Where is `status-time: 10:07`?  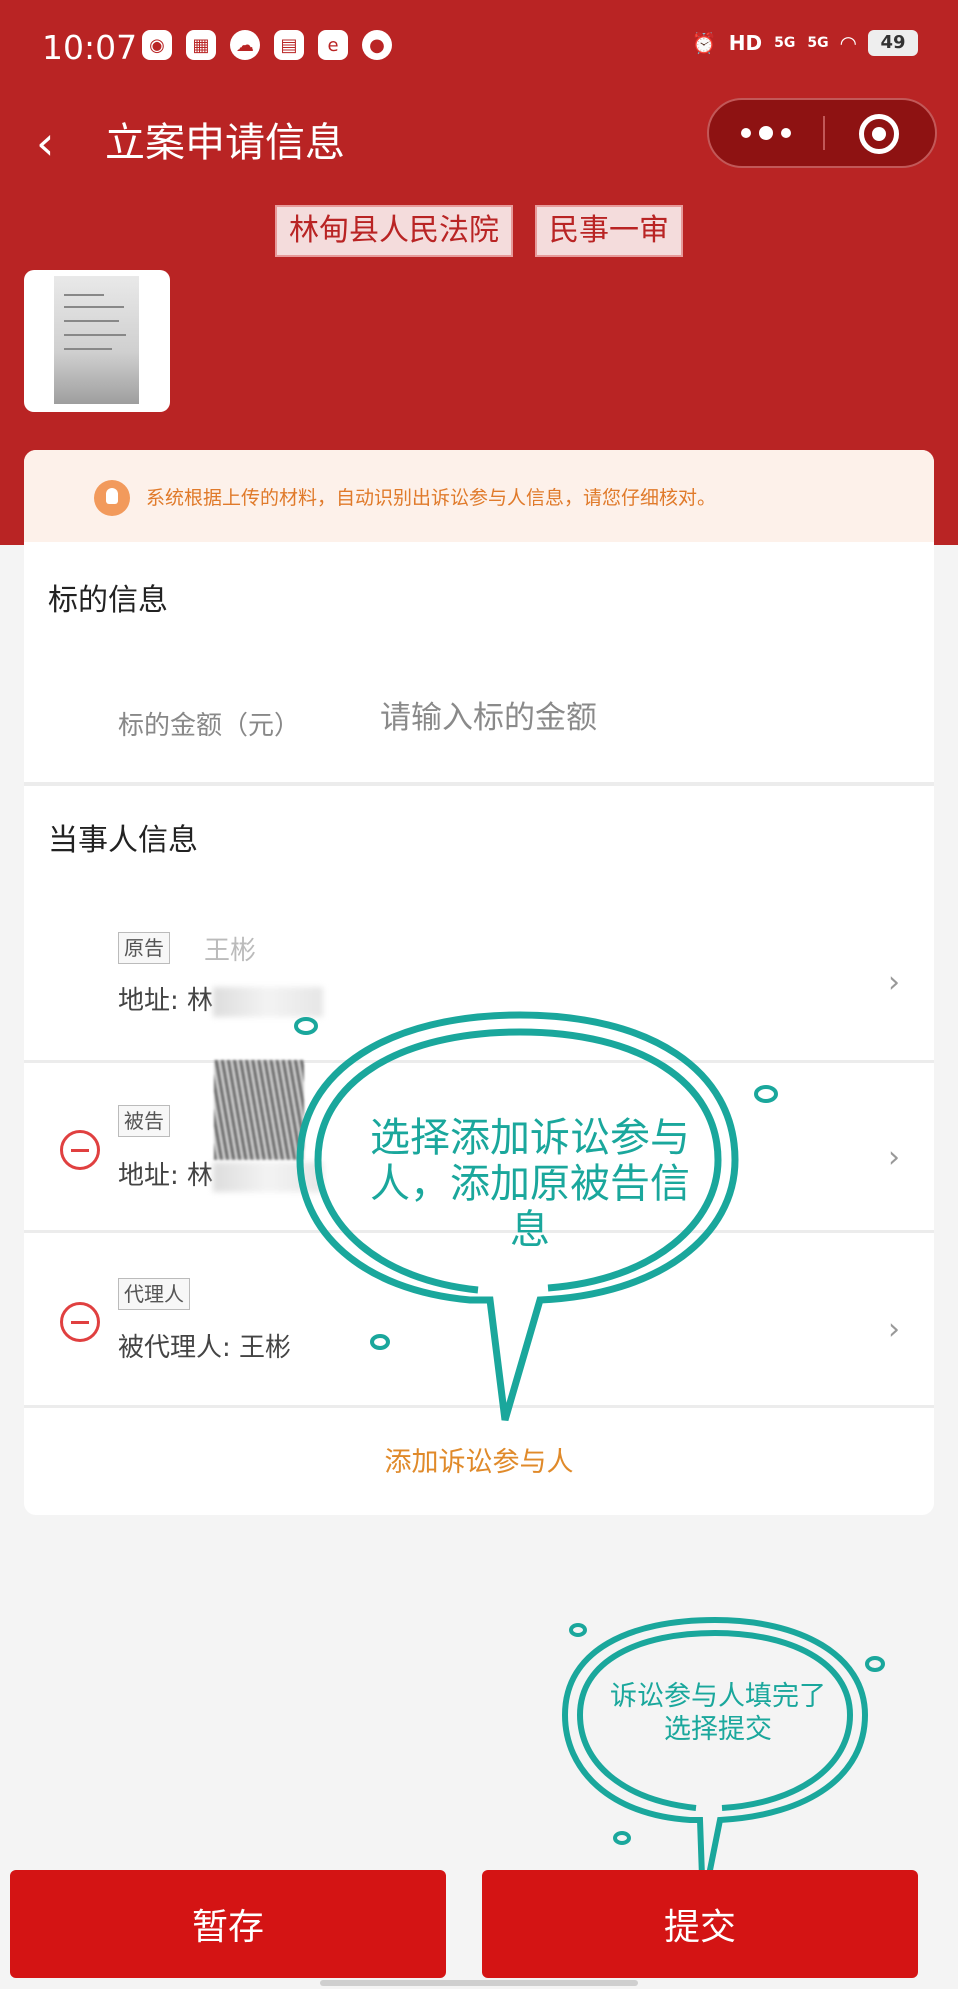 status-time: 10:07 is located at coordinates (90, 47).